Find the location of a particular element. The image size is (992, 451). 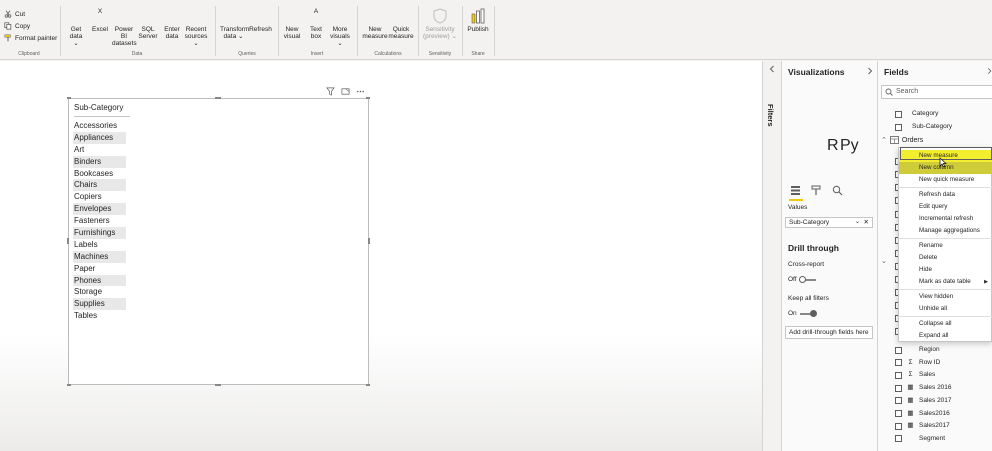

cut-button: Cut is located at coordinates (14, 14).